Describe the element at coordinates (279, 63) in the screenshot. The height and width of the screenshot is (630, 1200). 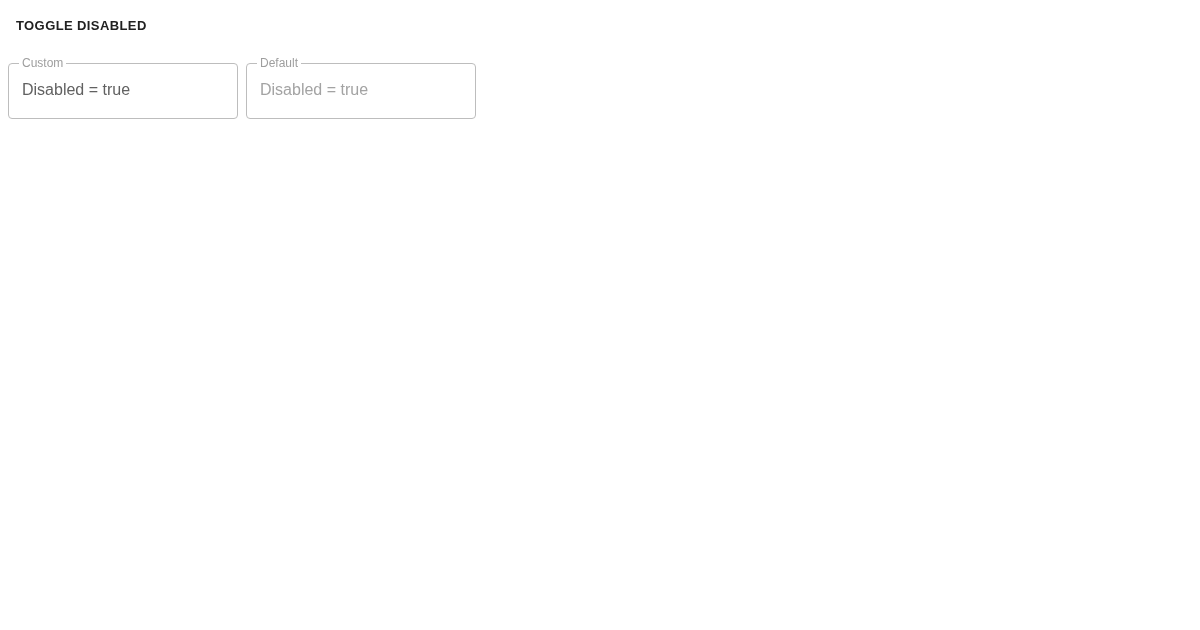
I see `field-label: Default` at that location.